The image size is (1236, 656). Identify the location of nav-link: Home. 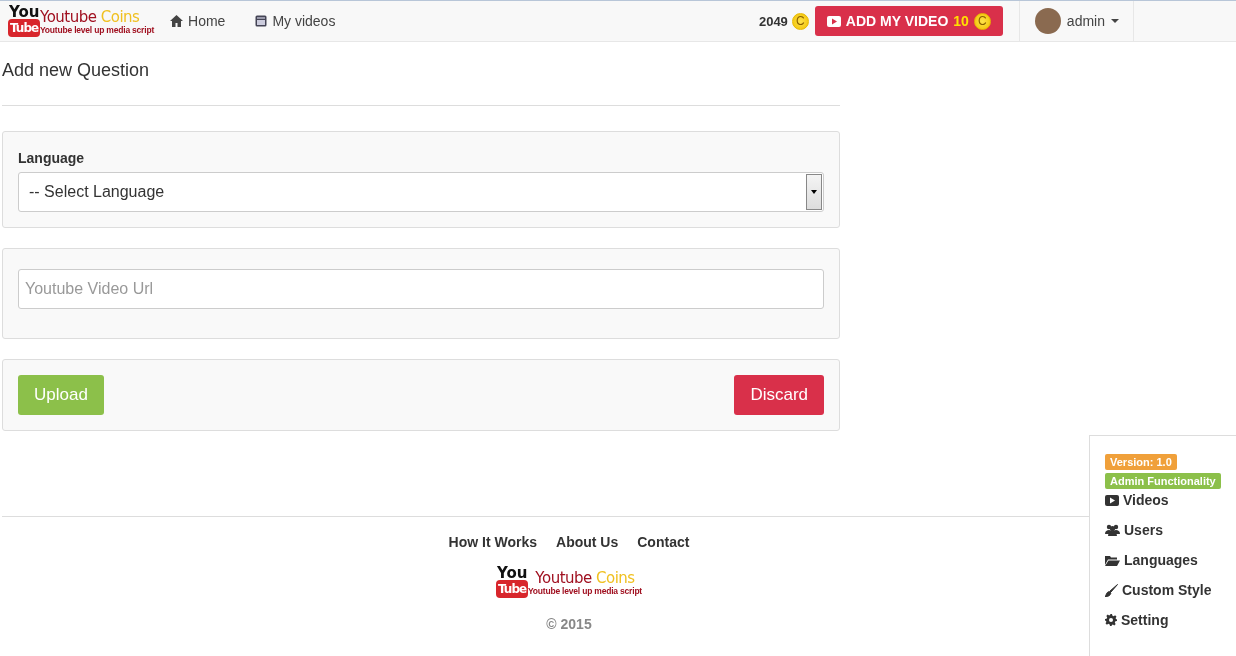
(198, 21).